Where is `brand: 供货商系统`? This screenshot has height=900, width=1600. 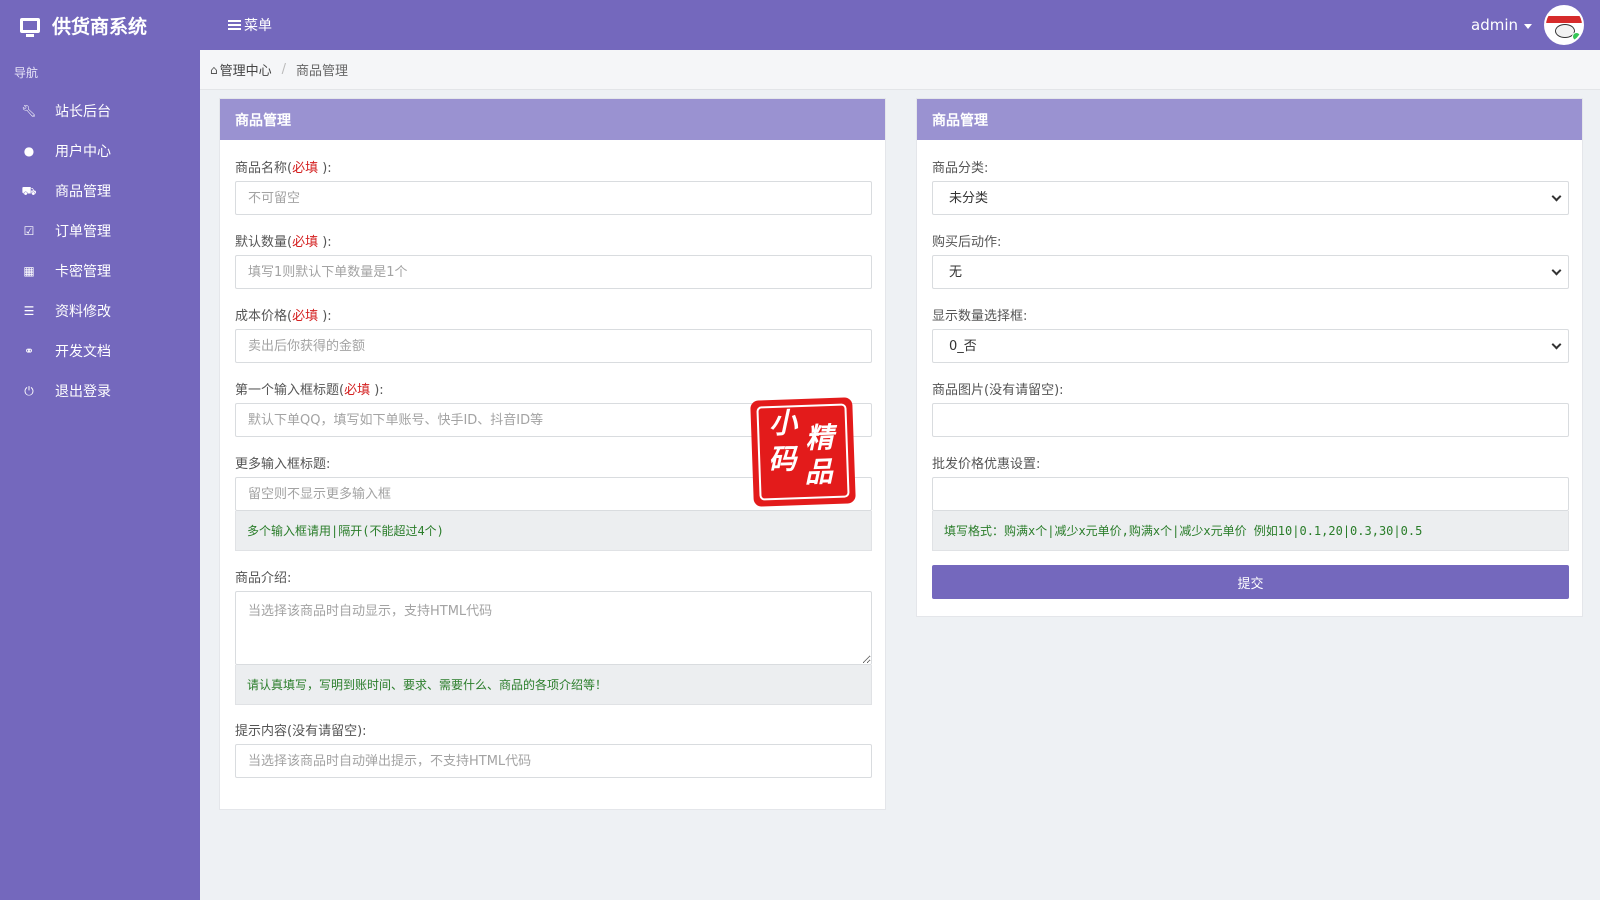
brand: 供货商系统 is located at coordinates (83, 25).